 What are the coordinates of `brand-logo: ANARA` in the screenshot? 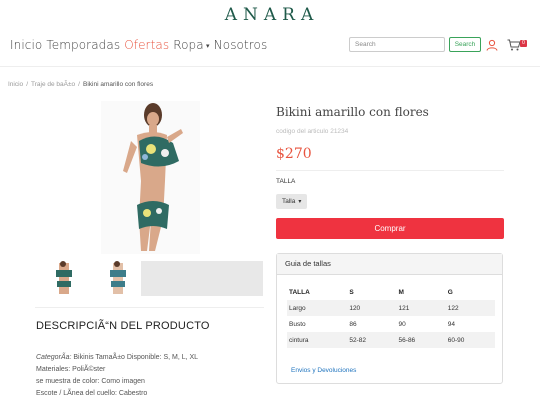 It's located at (272, 14).